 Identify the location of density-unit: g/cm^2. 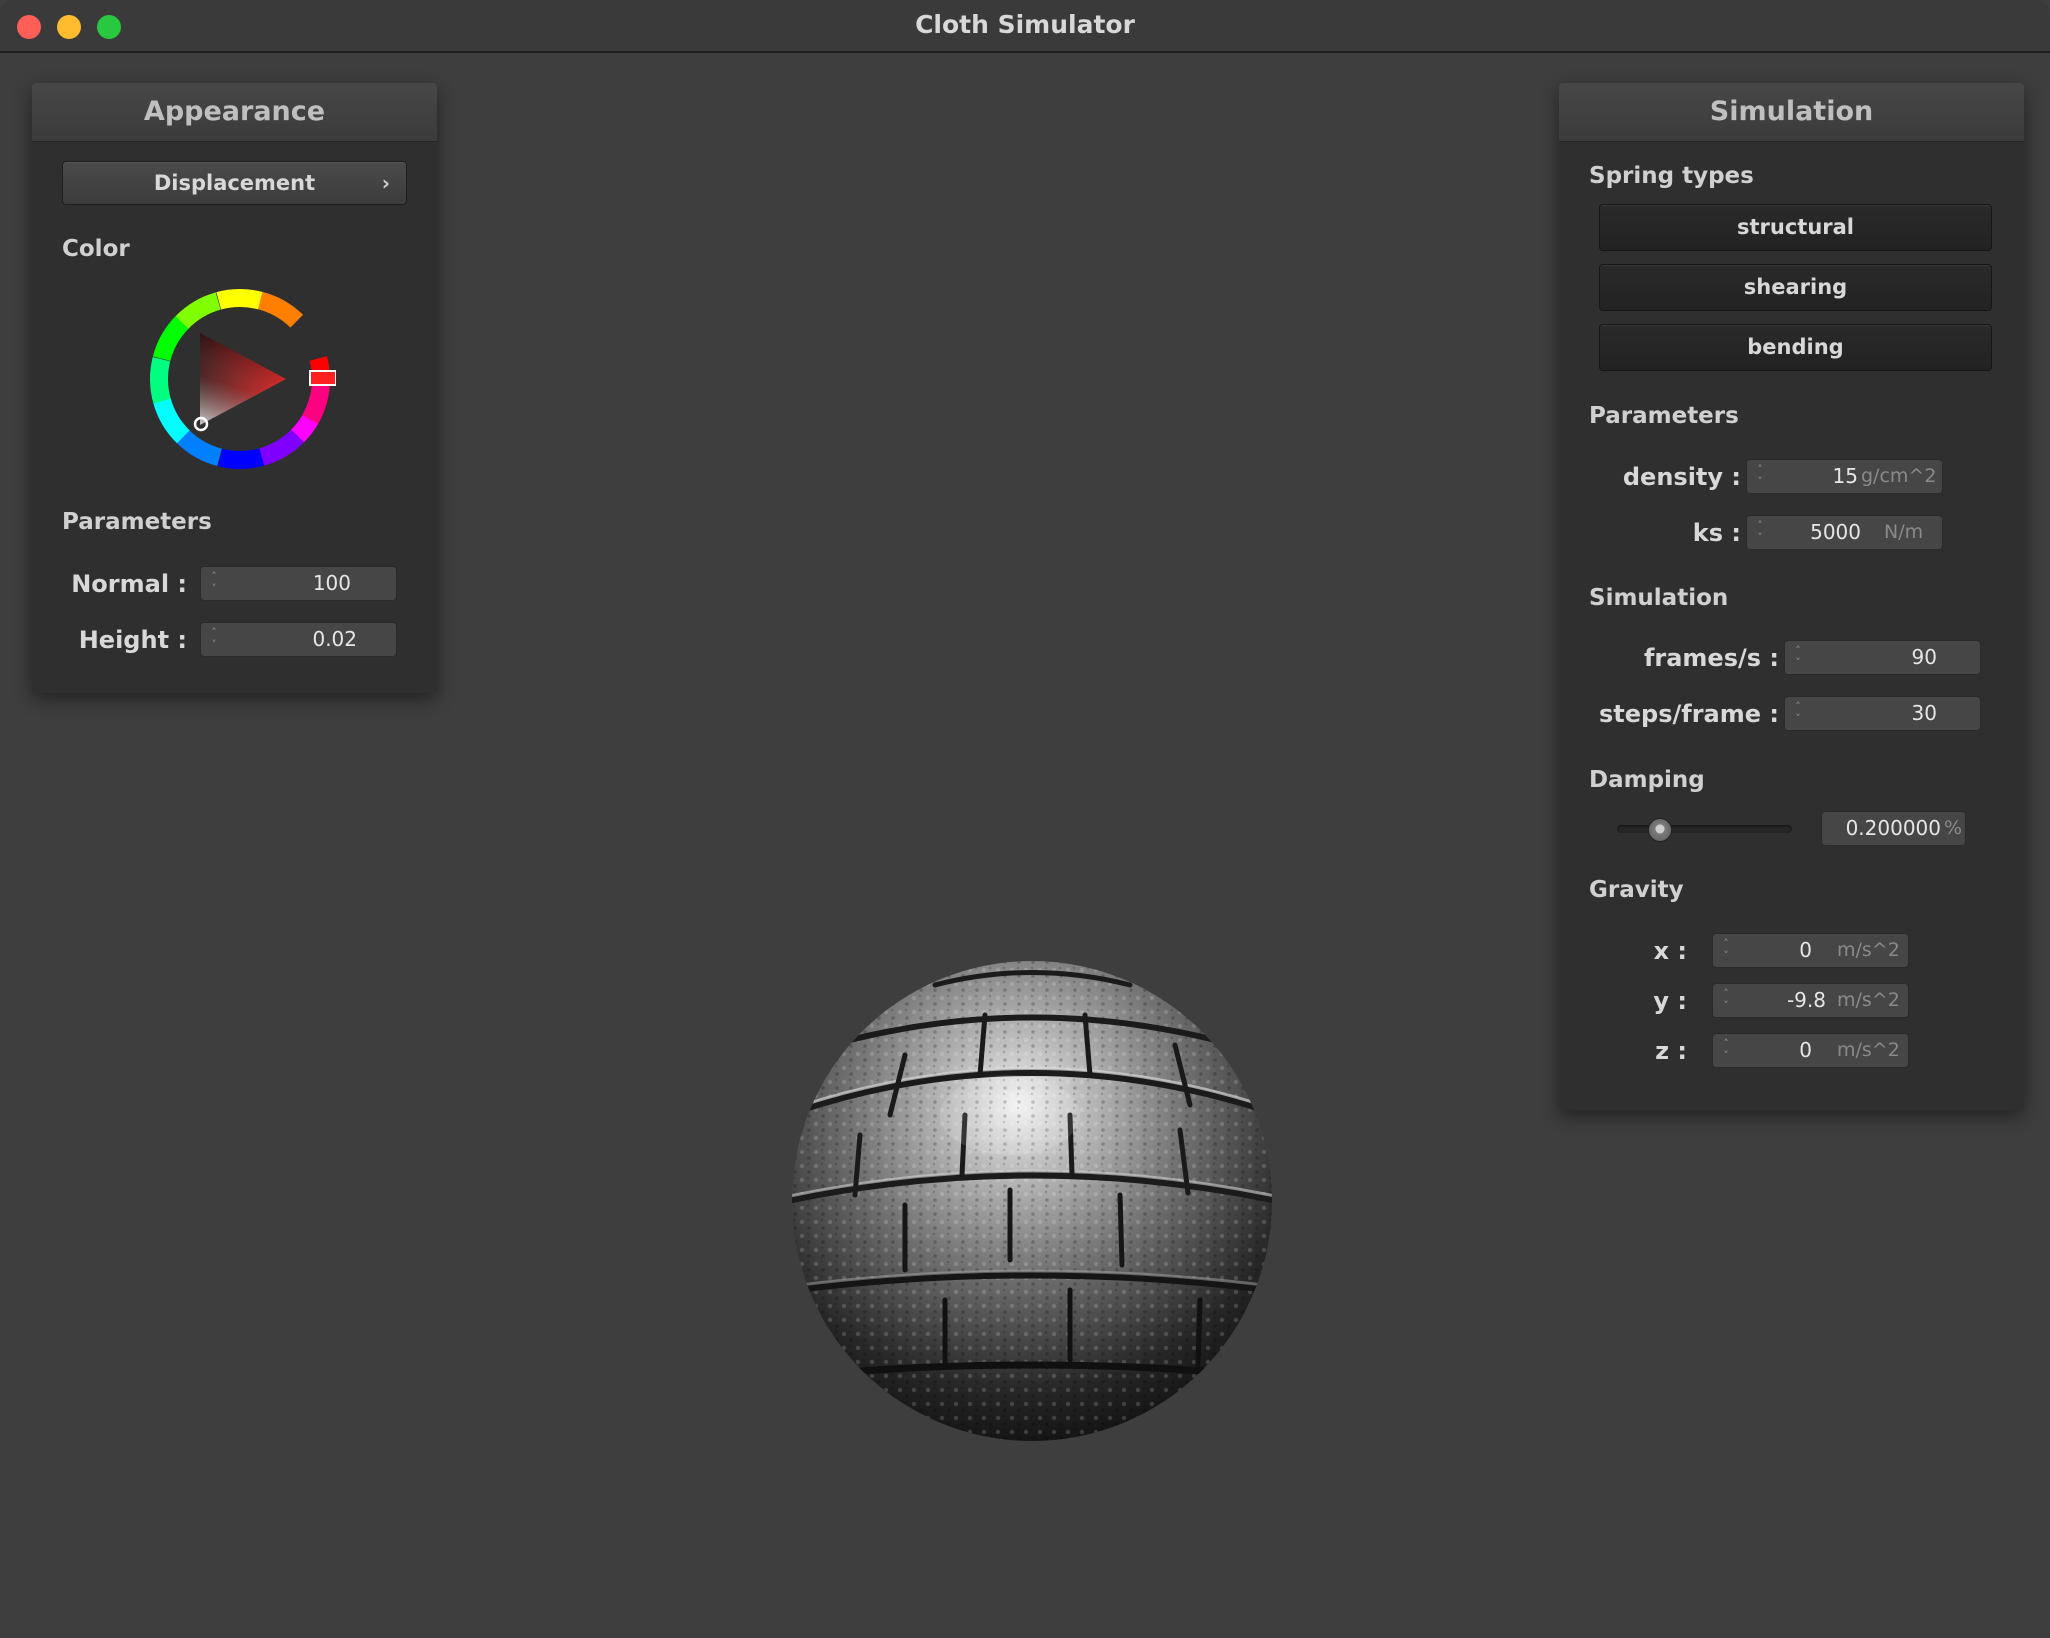
(1899, 476).